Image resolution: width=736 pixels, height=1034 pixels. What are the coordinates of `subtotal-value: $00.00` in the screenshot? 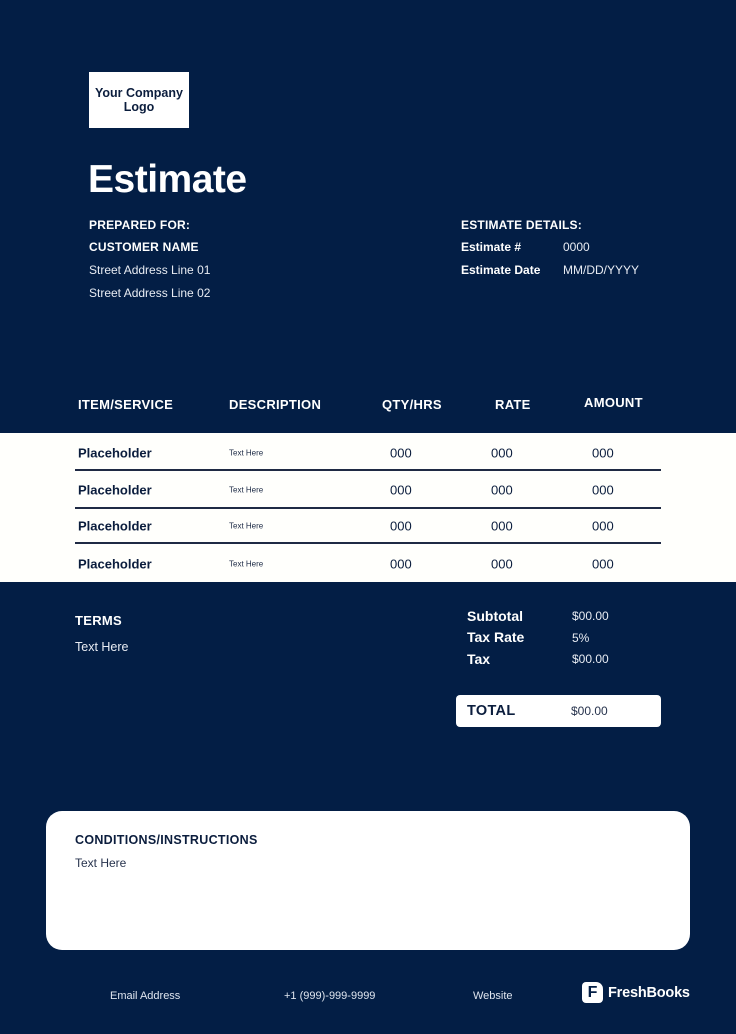 It's located at (590, 616).